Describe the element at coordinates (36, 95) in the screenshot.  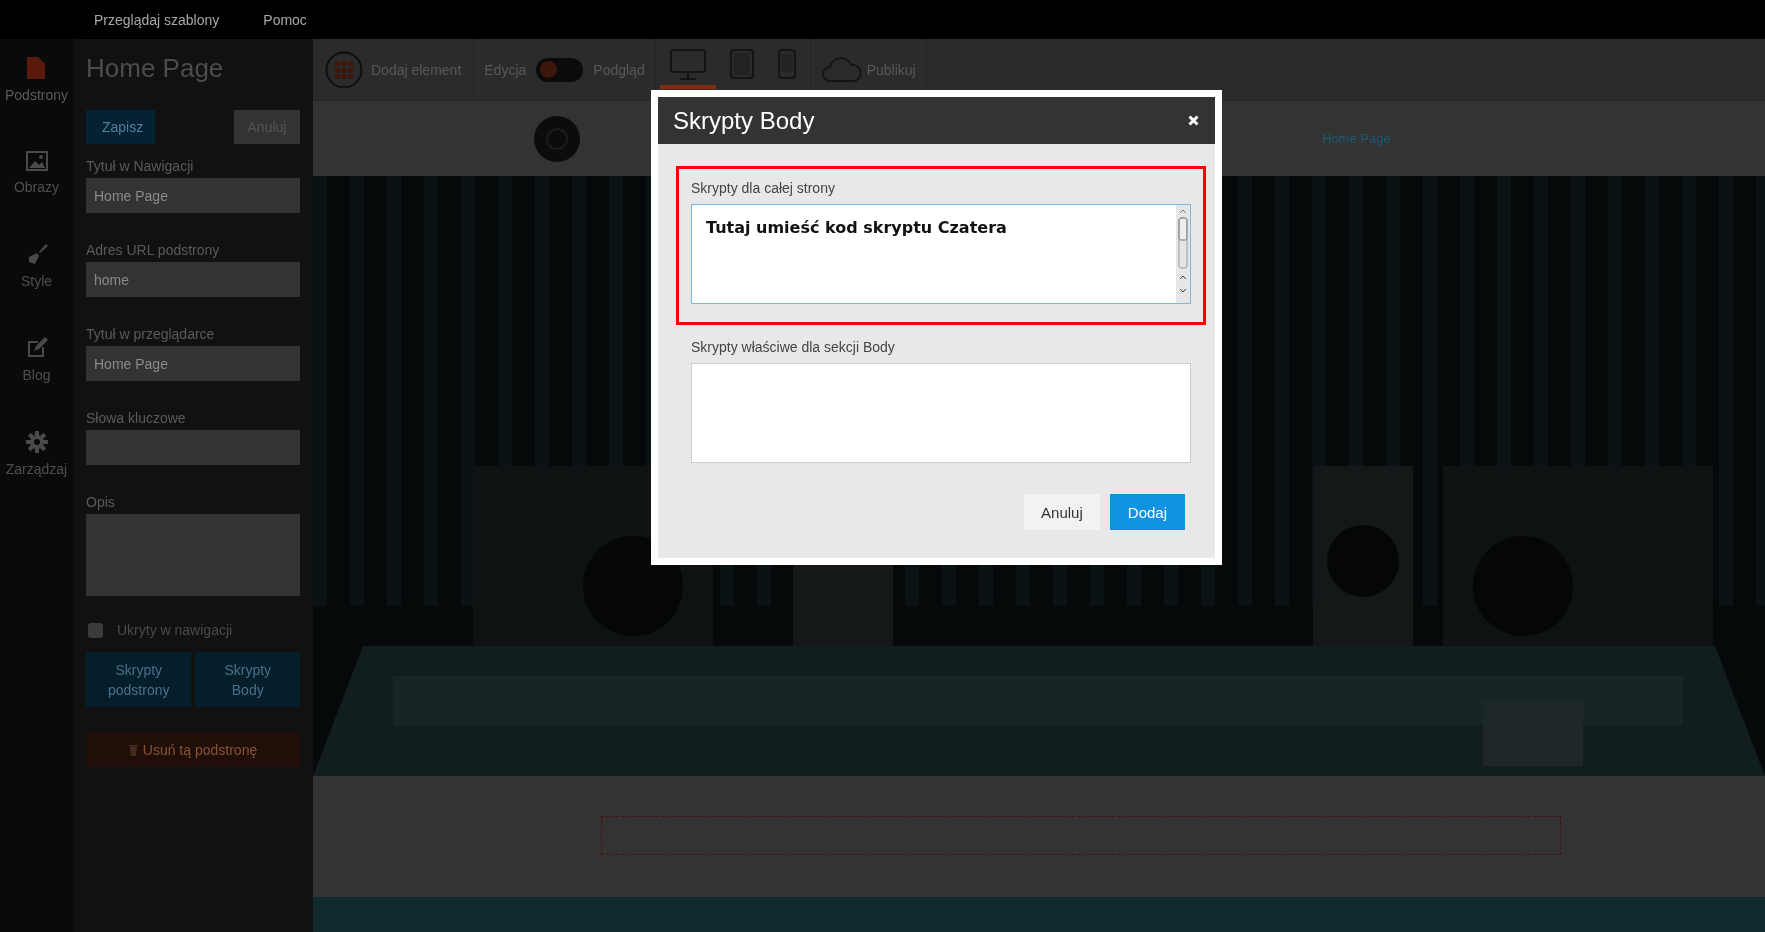
I see `sidebar-label: Podstrony` at that location.